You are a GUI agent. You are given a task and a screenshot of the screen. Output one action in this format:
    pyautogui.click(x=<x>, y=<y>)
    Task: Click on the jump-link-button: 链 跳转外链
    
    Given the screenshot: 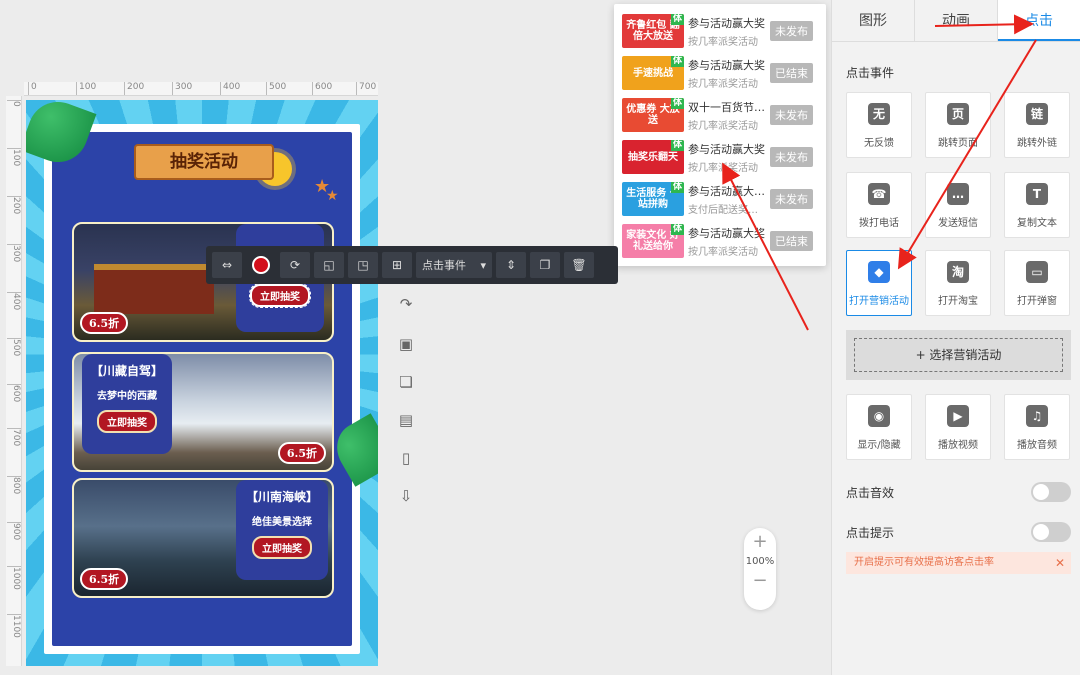 What is the action you would take?
    pyautogui.click(x=1037, y=125)
    